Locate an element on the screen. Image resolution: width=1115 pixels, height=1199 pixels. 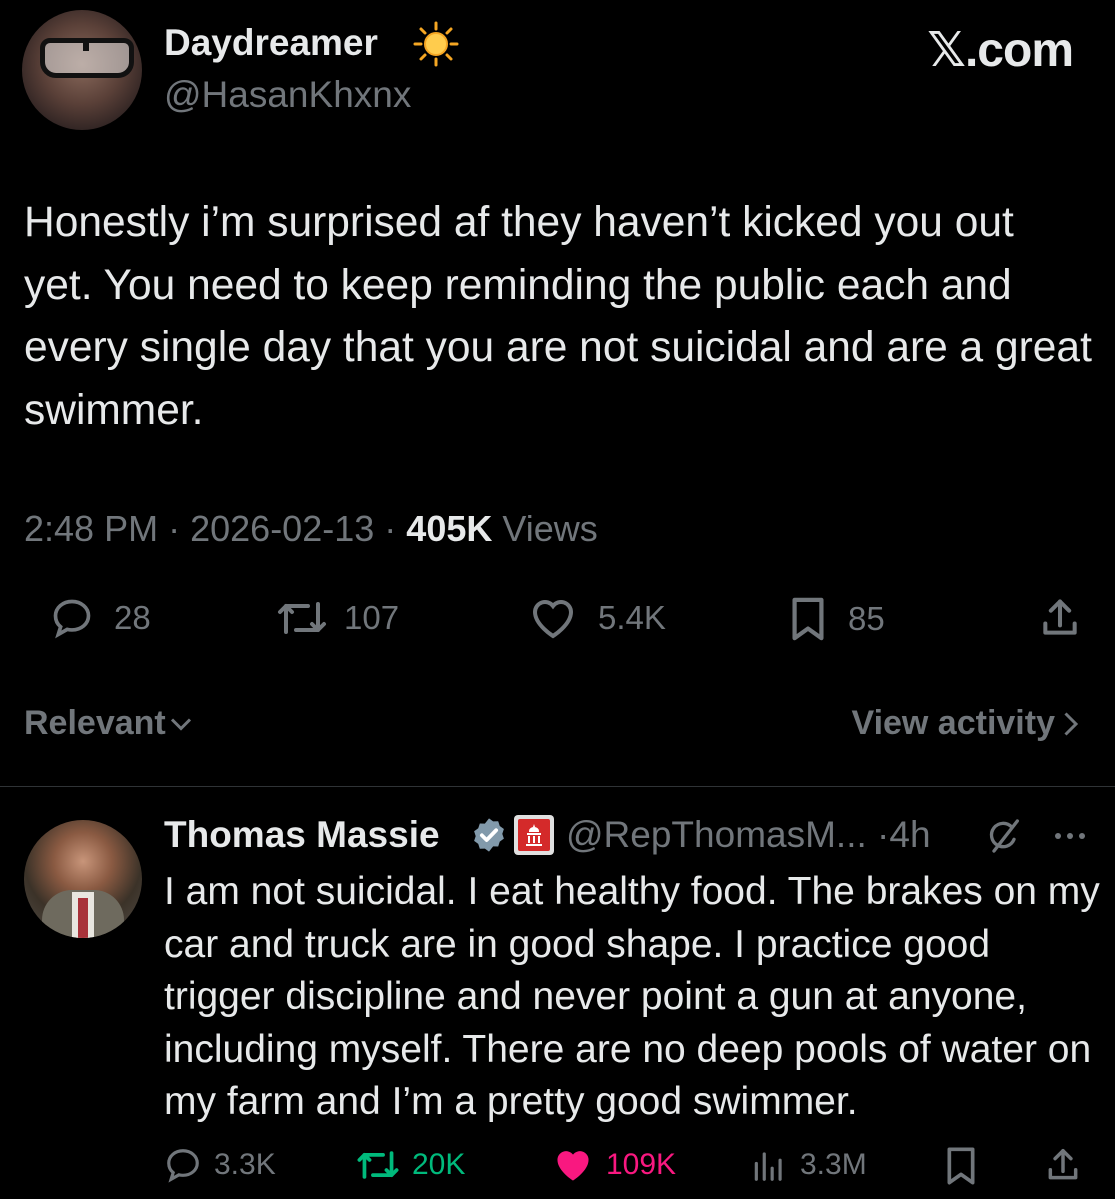
chevron-right-icon is located at coordinates (1071, 723).